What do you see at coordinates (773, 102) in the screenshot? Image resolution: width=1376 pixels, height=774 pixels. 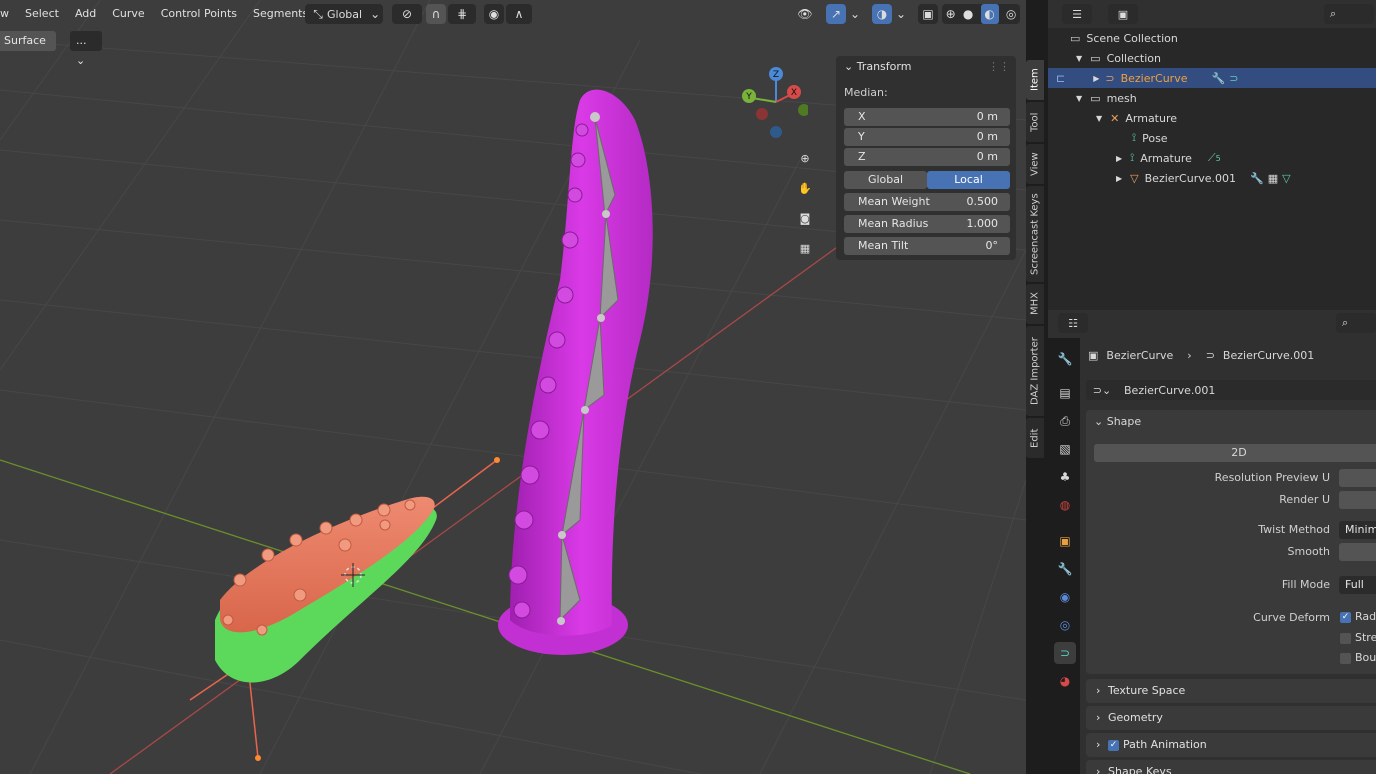 I see `navigation-gizmo: Z X Y` at bounding box center [773, 102].